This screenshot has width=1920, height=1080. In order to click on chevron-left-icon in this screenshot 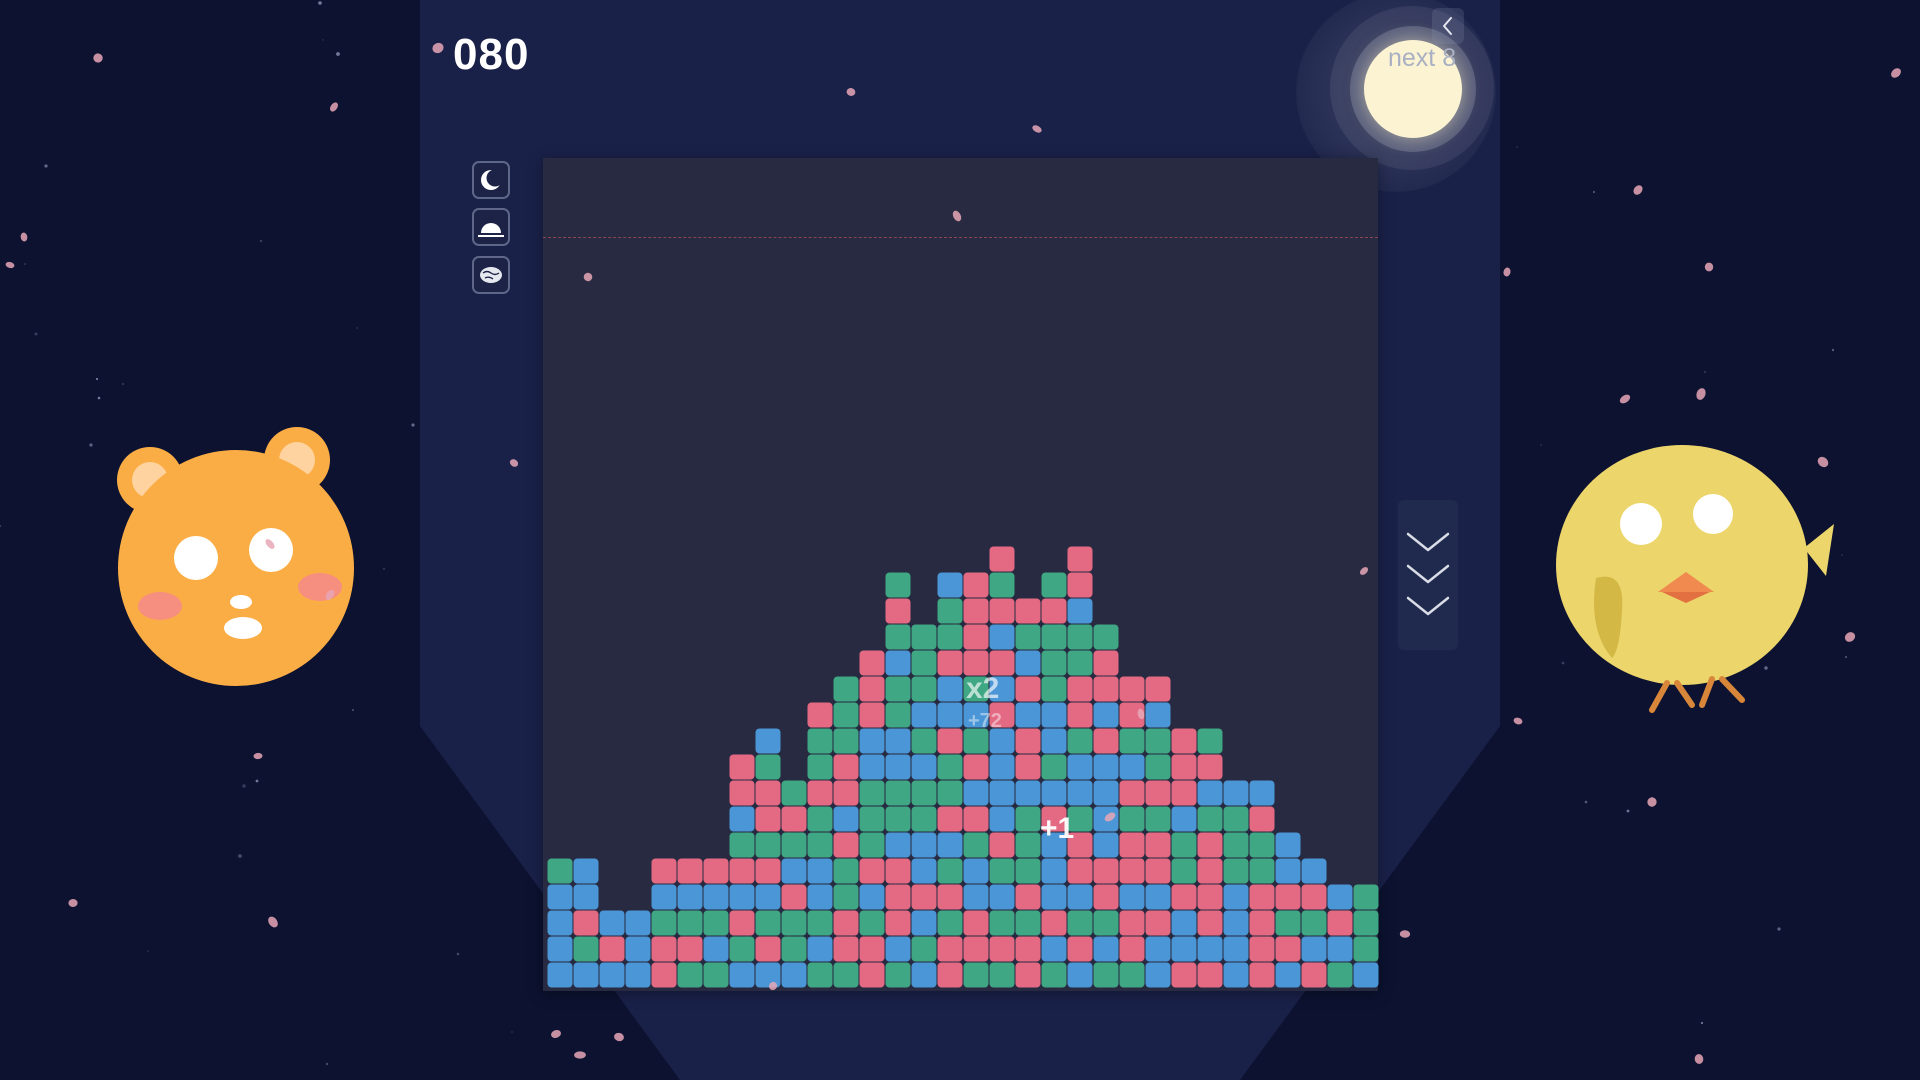, I will do `click(1447, 26)`.